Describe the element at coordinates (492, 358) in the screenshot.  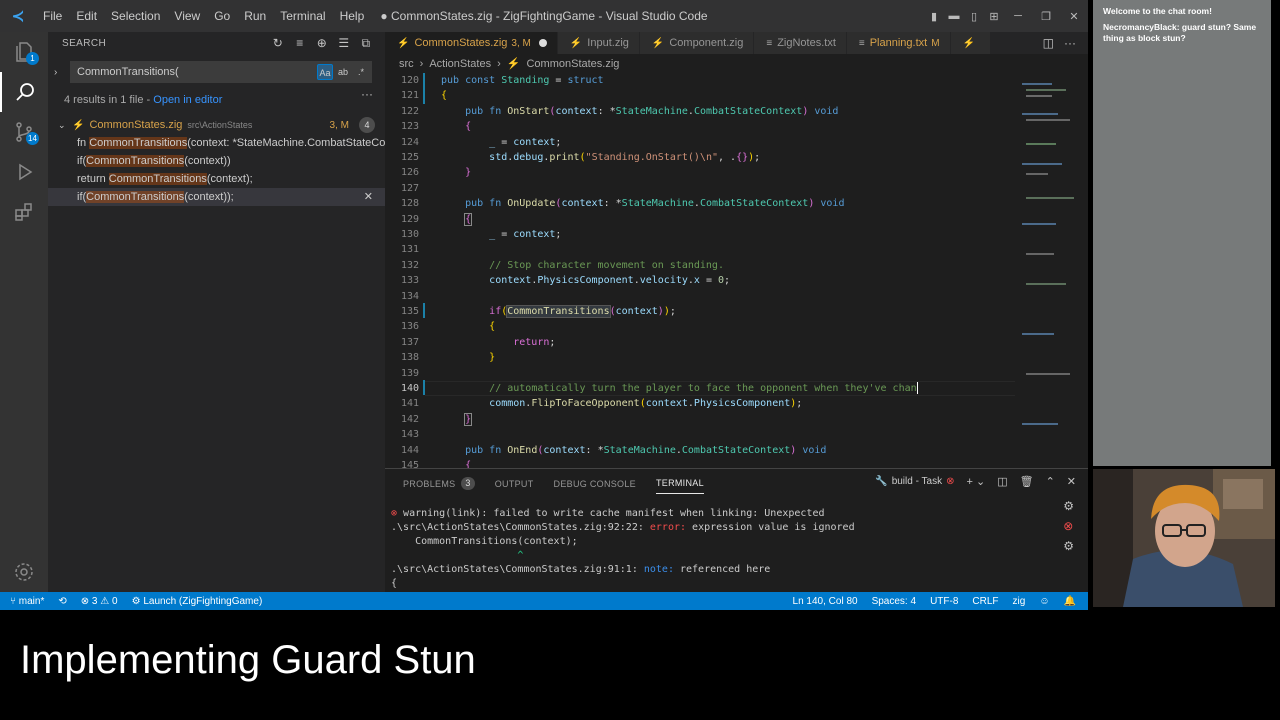
I see `code-line: }` at that location.